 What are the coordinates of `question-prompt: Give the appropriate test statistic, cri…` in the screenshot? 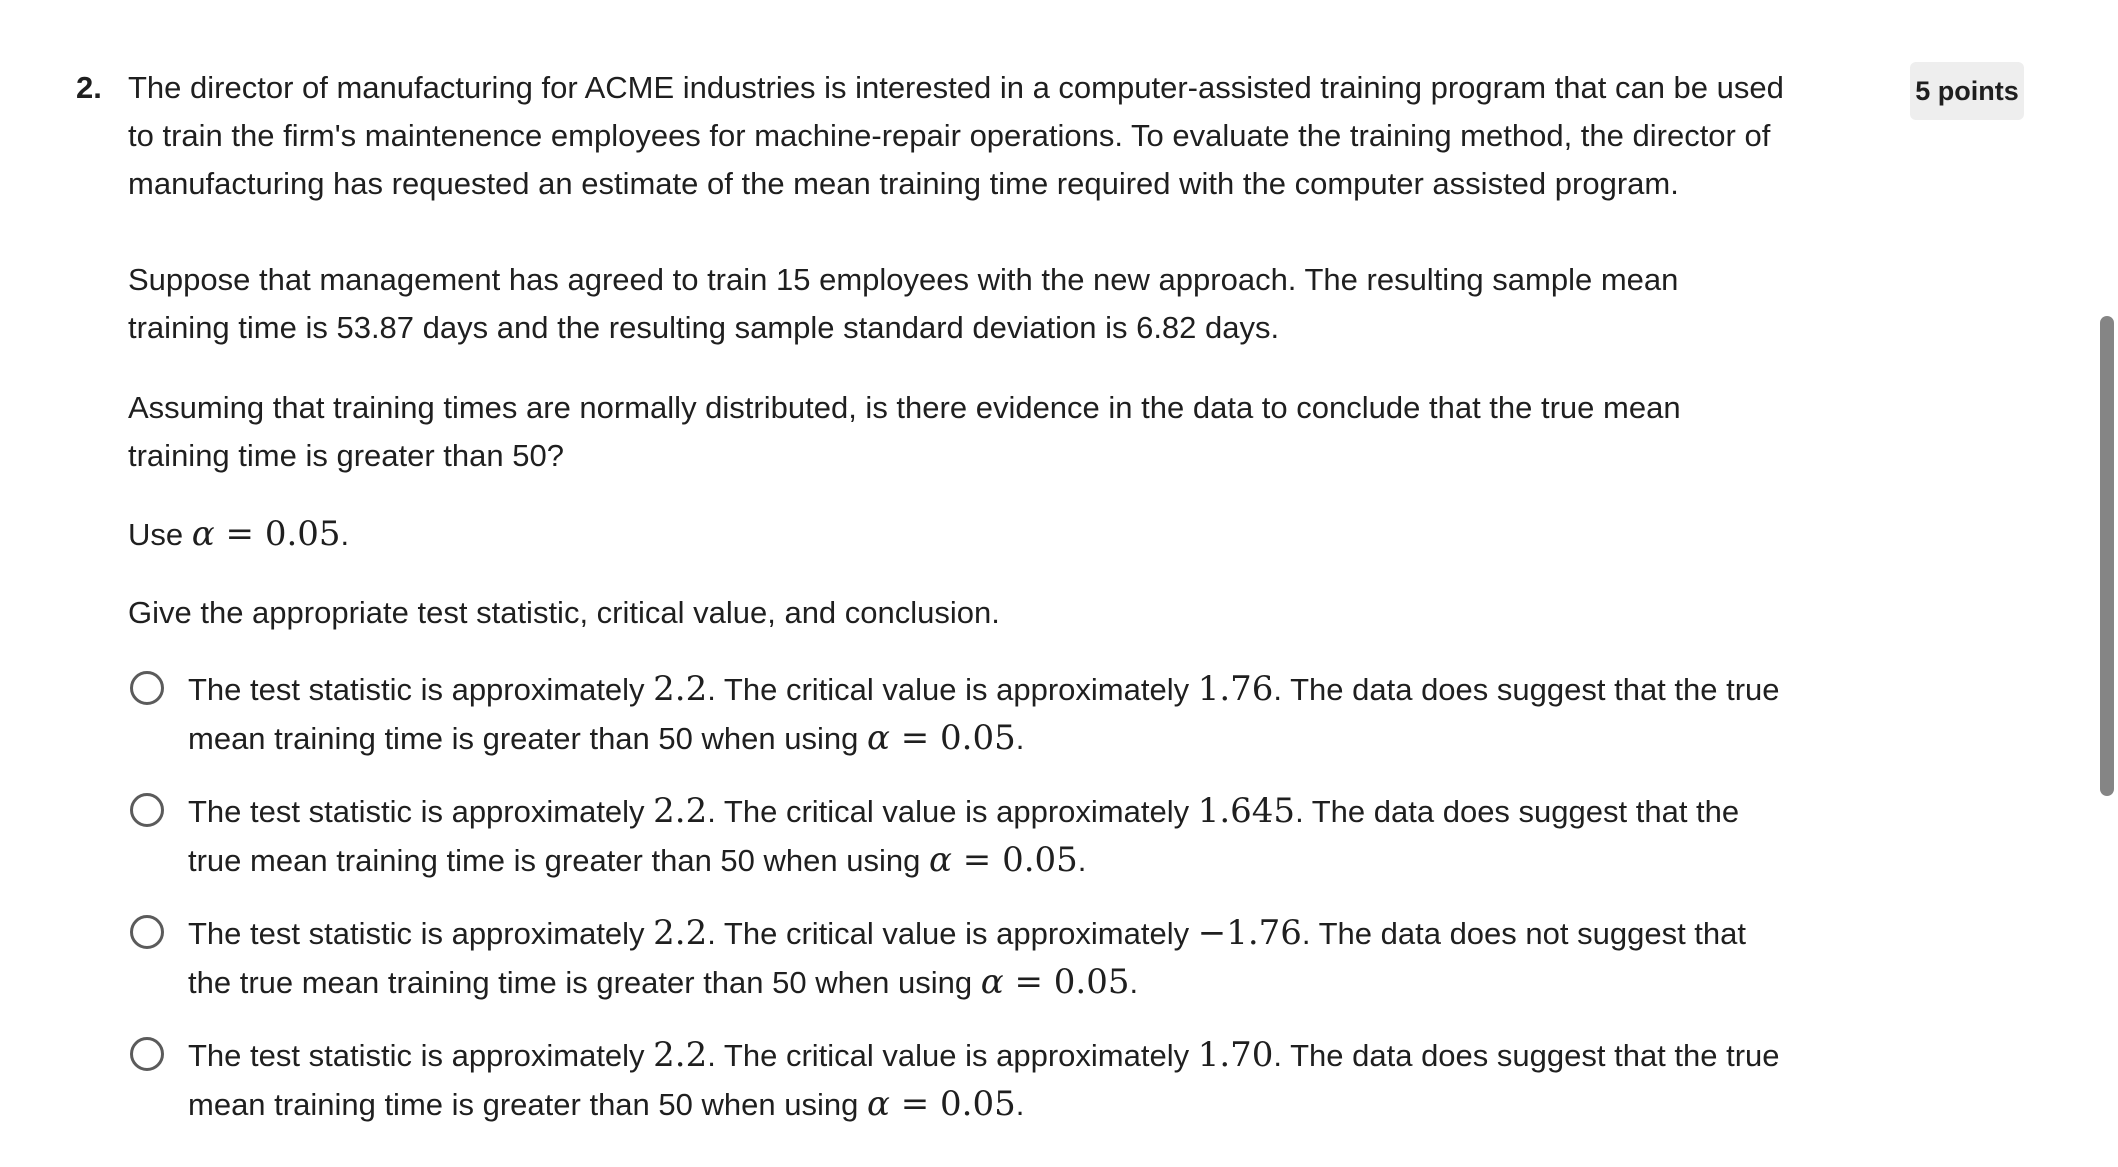 It's located at (564, 612).